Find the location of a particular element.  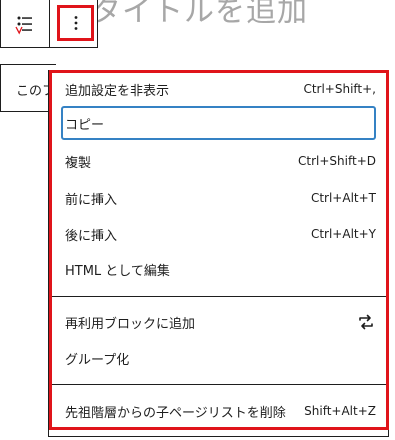

menu-item-edit-as-html: HTML として編集 is located at coordinates (218, 269).